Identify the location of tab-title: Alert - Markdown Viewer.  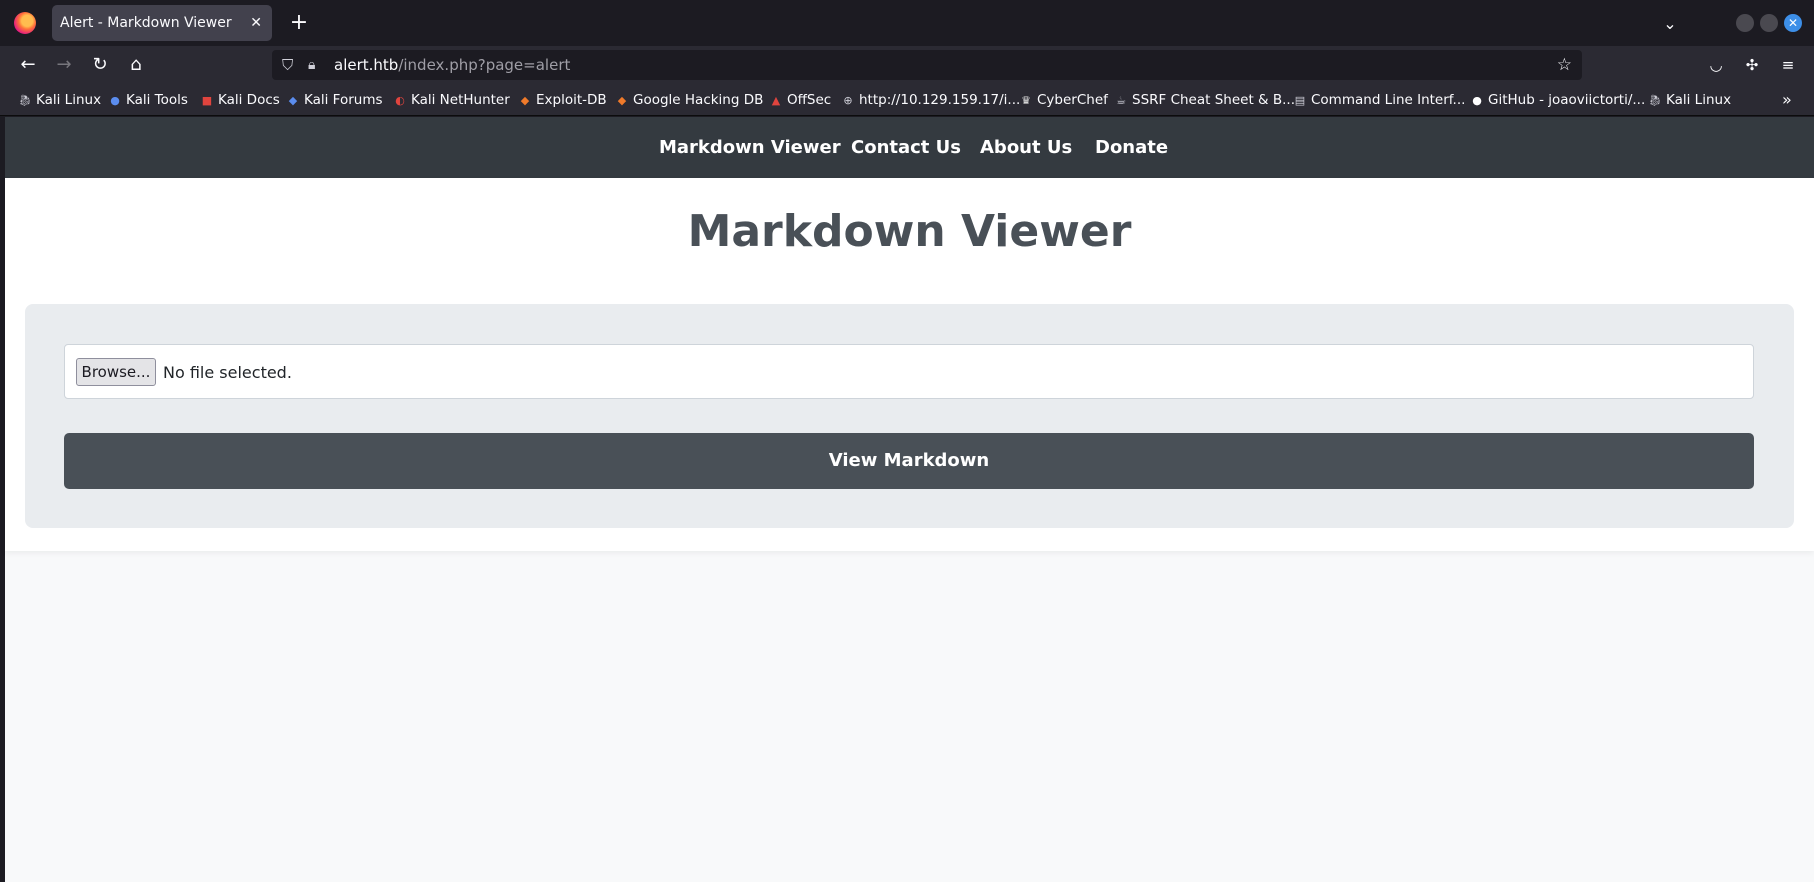
(146, 23).